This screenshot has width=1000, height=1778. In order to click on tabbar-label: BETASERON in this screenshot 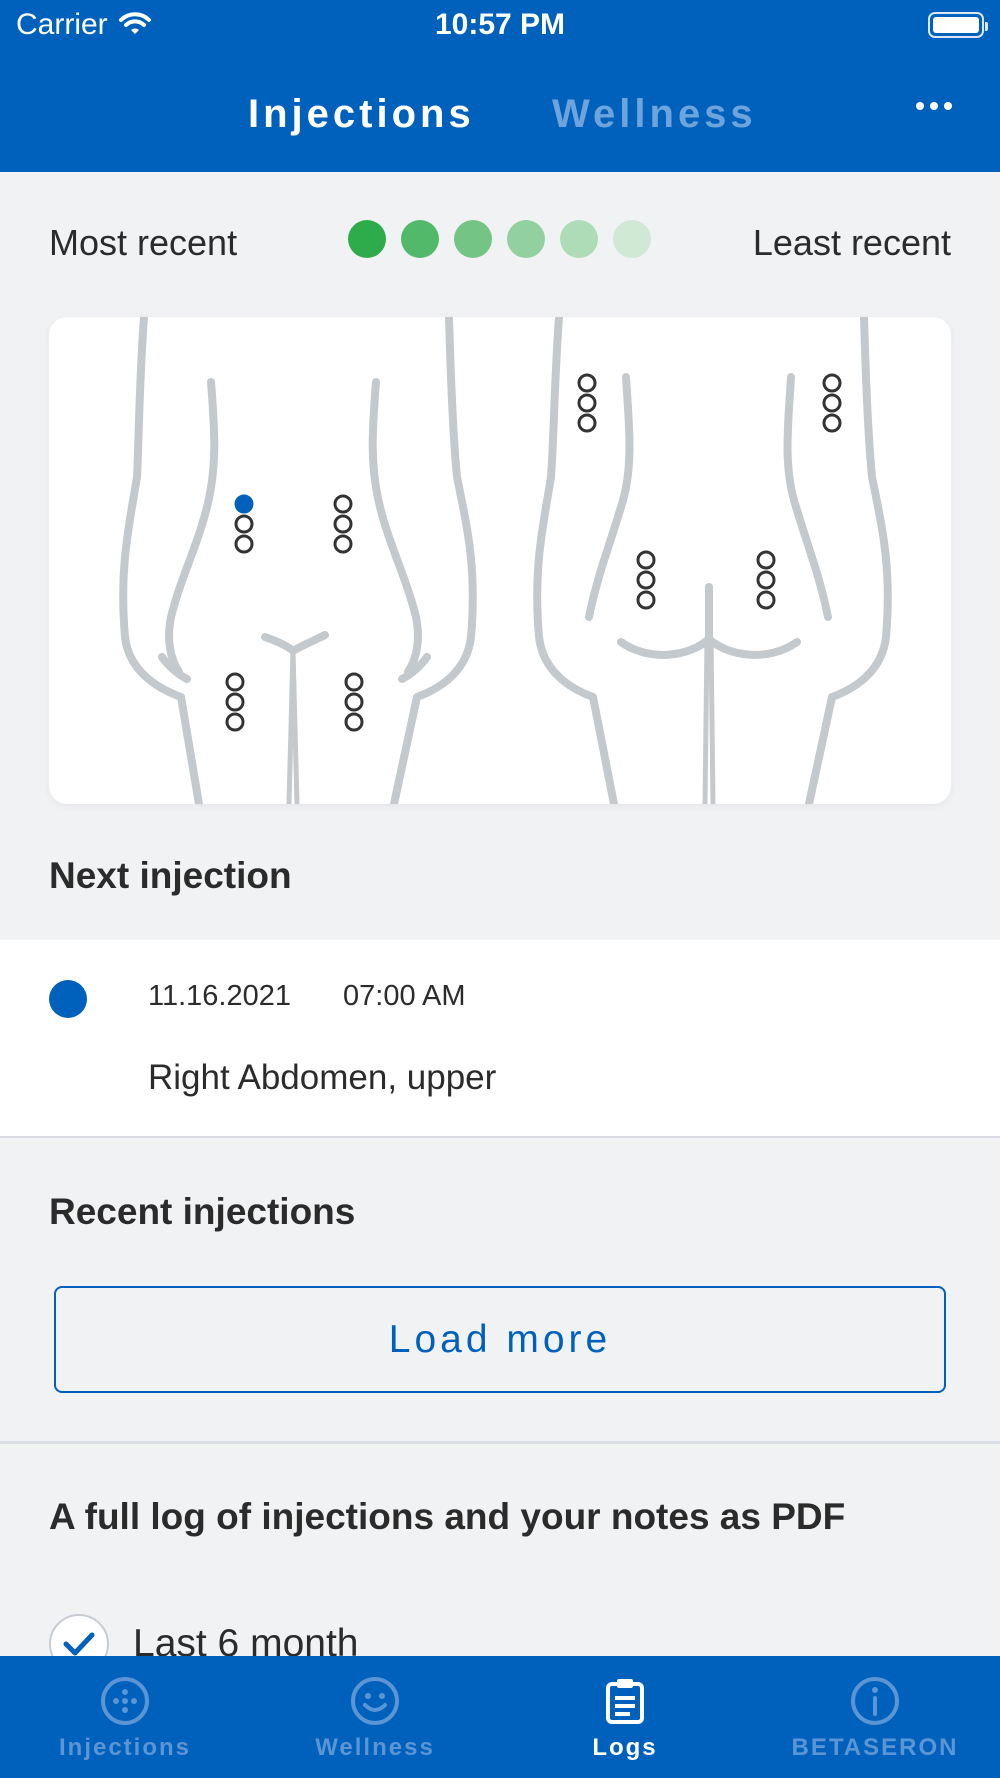, I will do `click(875, 1747)`.